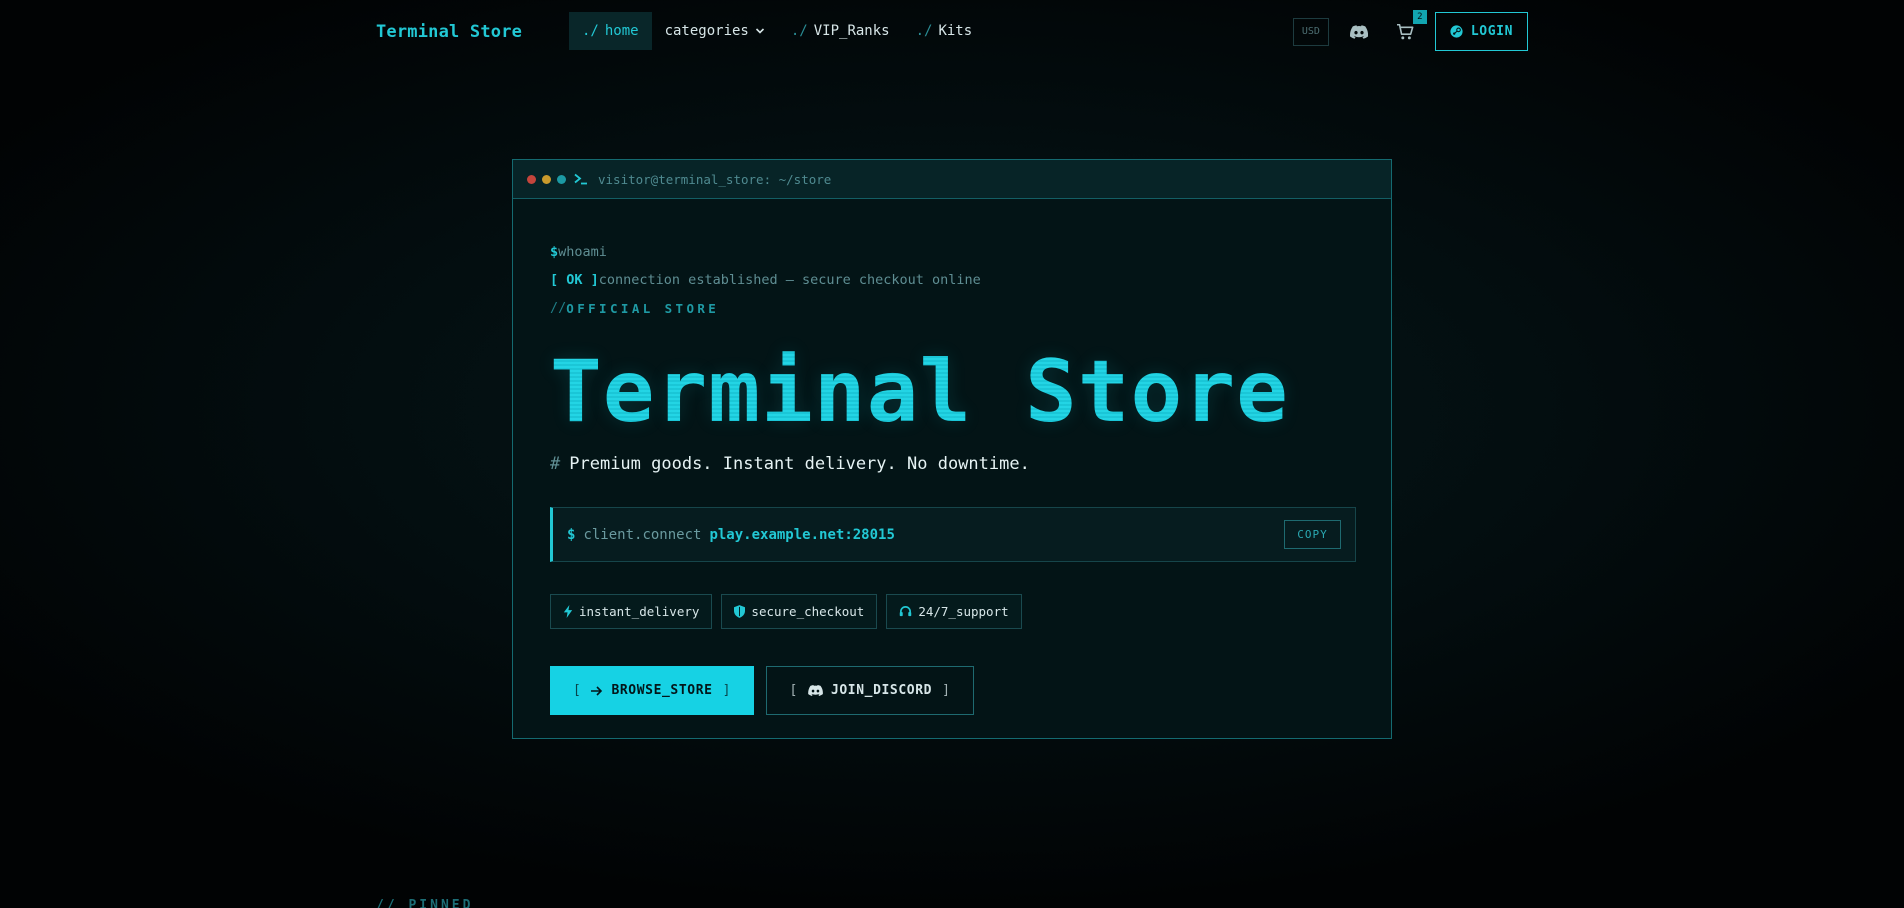  What do you see at coordinates (1405, 31) in the screenshot?
I see `cart-icon` at bounding box center [1405, 31].